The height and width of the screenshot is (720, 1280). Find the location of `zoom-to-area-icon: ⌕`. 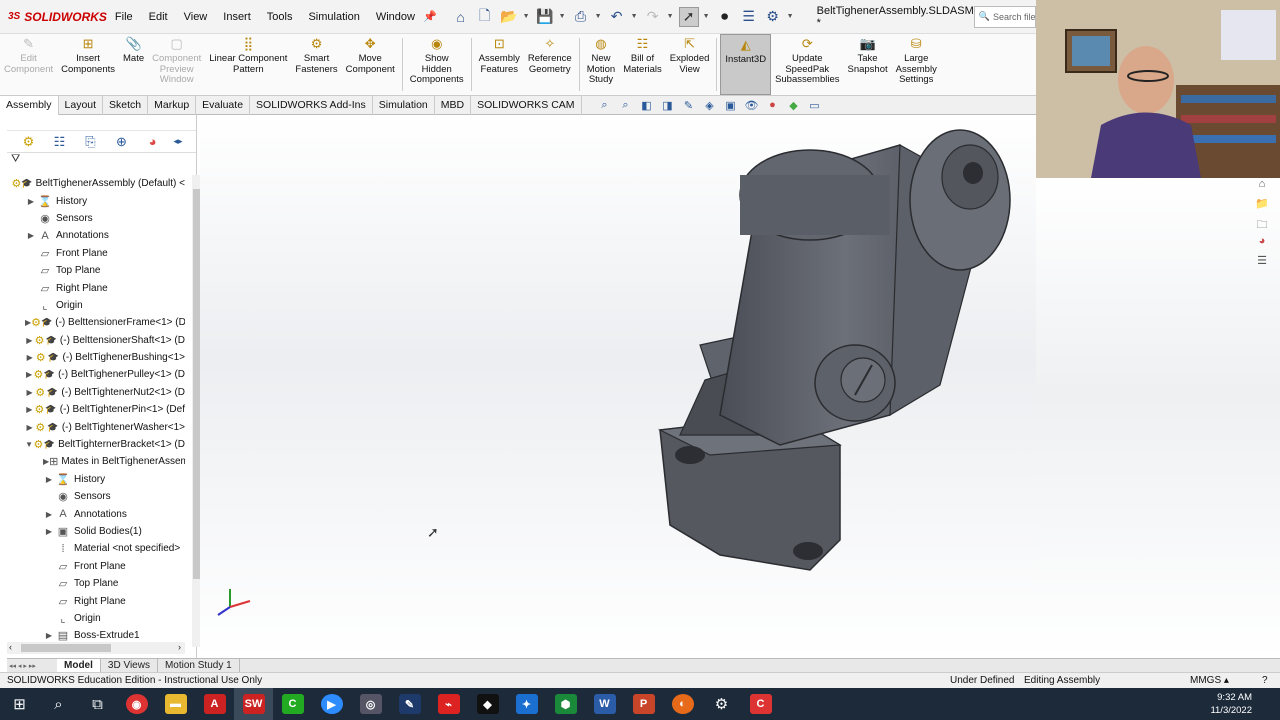

zoom-to-area-icon: ⌕ is located at coordinates (625, 106).